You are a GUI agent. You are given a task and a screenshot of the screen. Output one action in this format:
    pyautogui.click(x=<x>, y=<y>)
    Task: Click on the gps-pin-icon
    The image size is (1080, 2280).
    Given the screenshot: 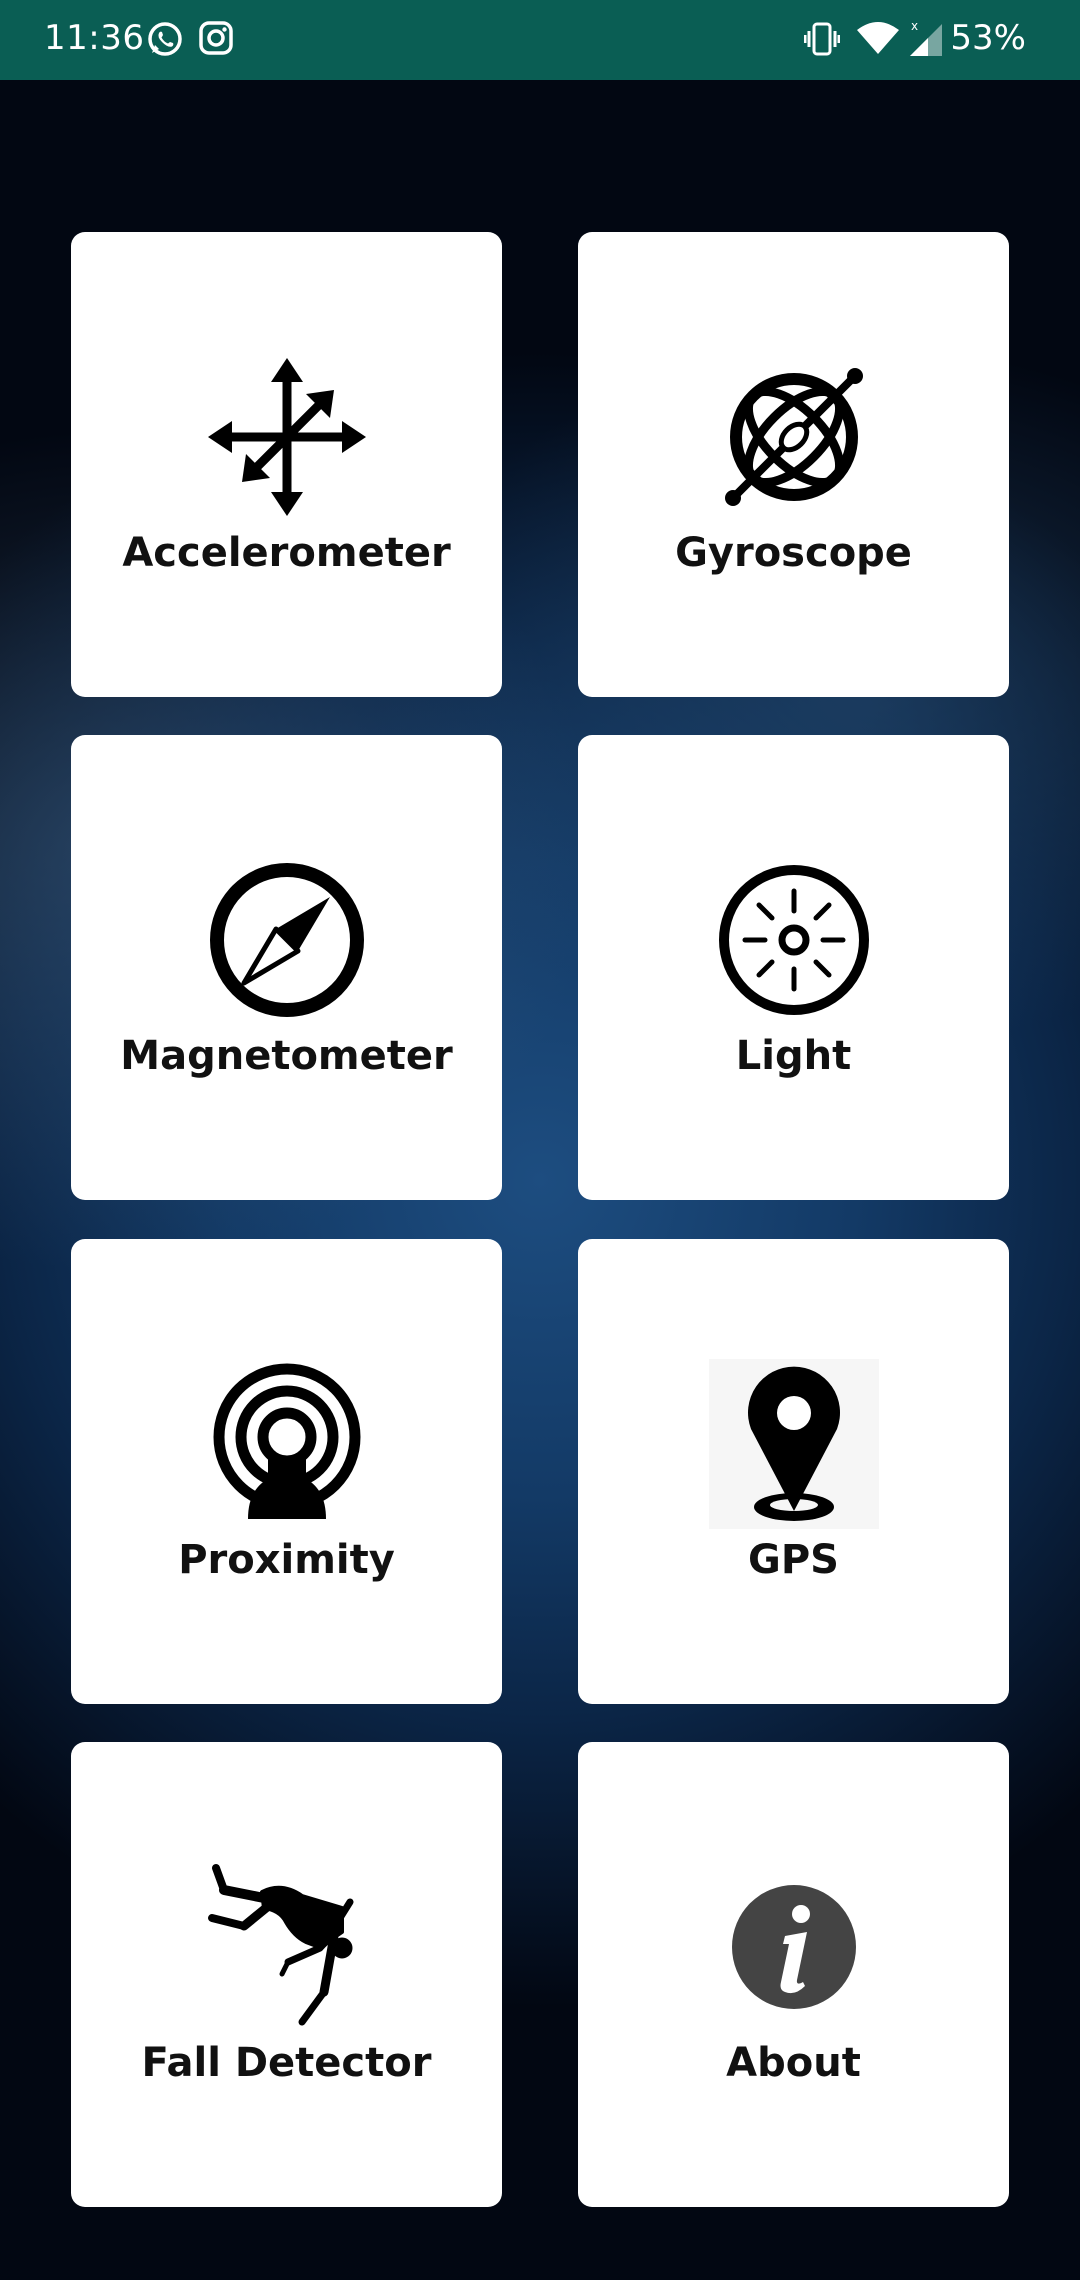 What is the action you would take?
    pyautogui.click(x=793, y=1444)
    